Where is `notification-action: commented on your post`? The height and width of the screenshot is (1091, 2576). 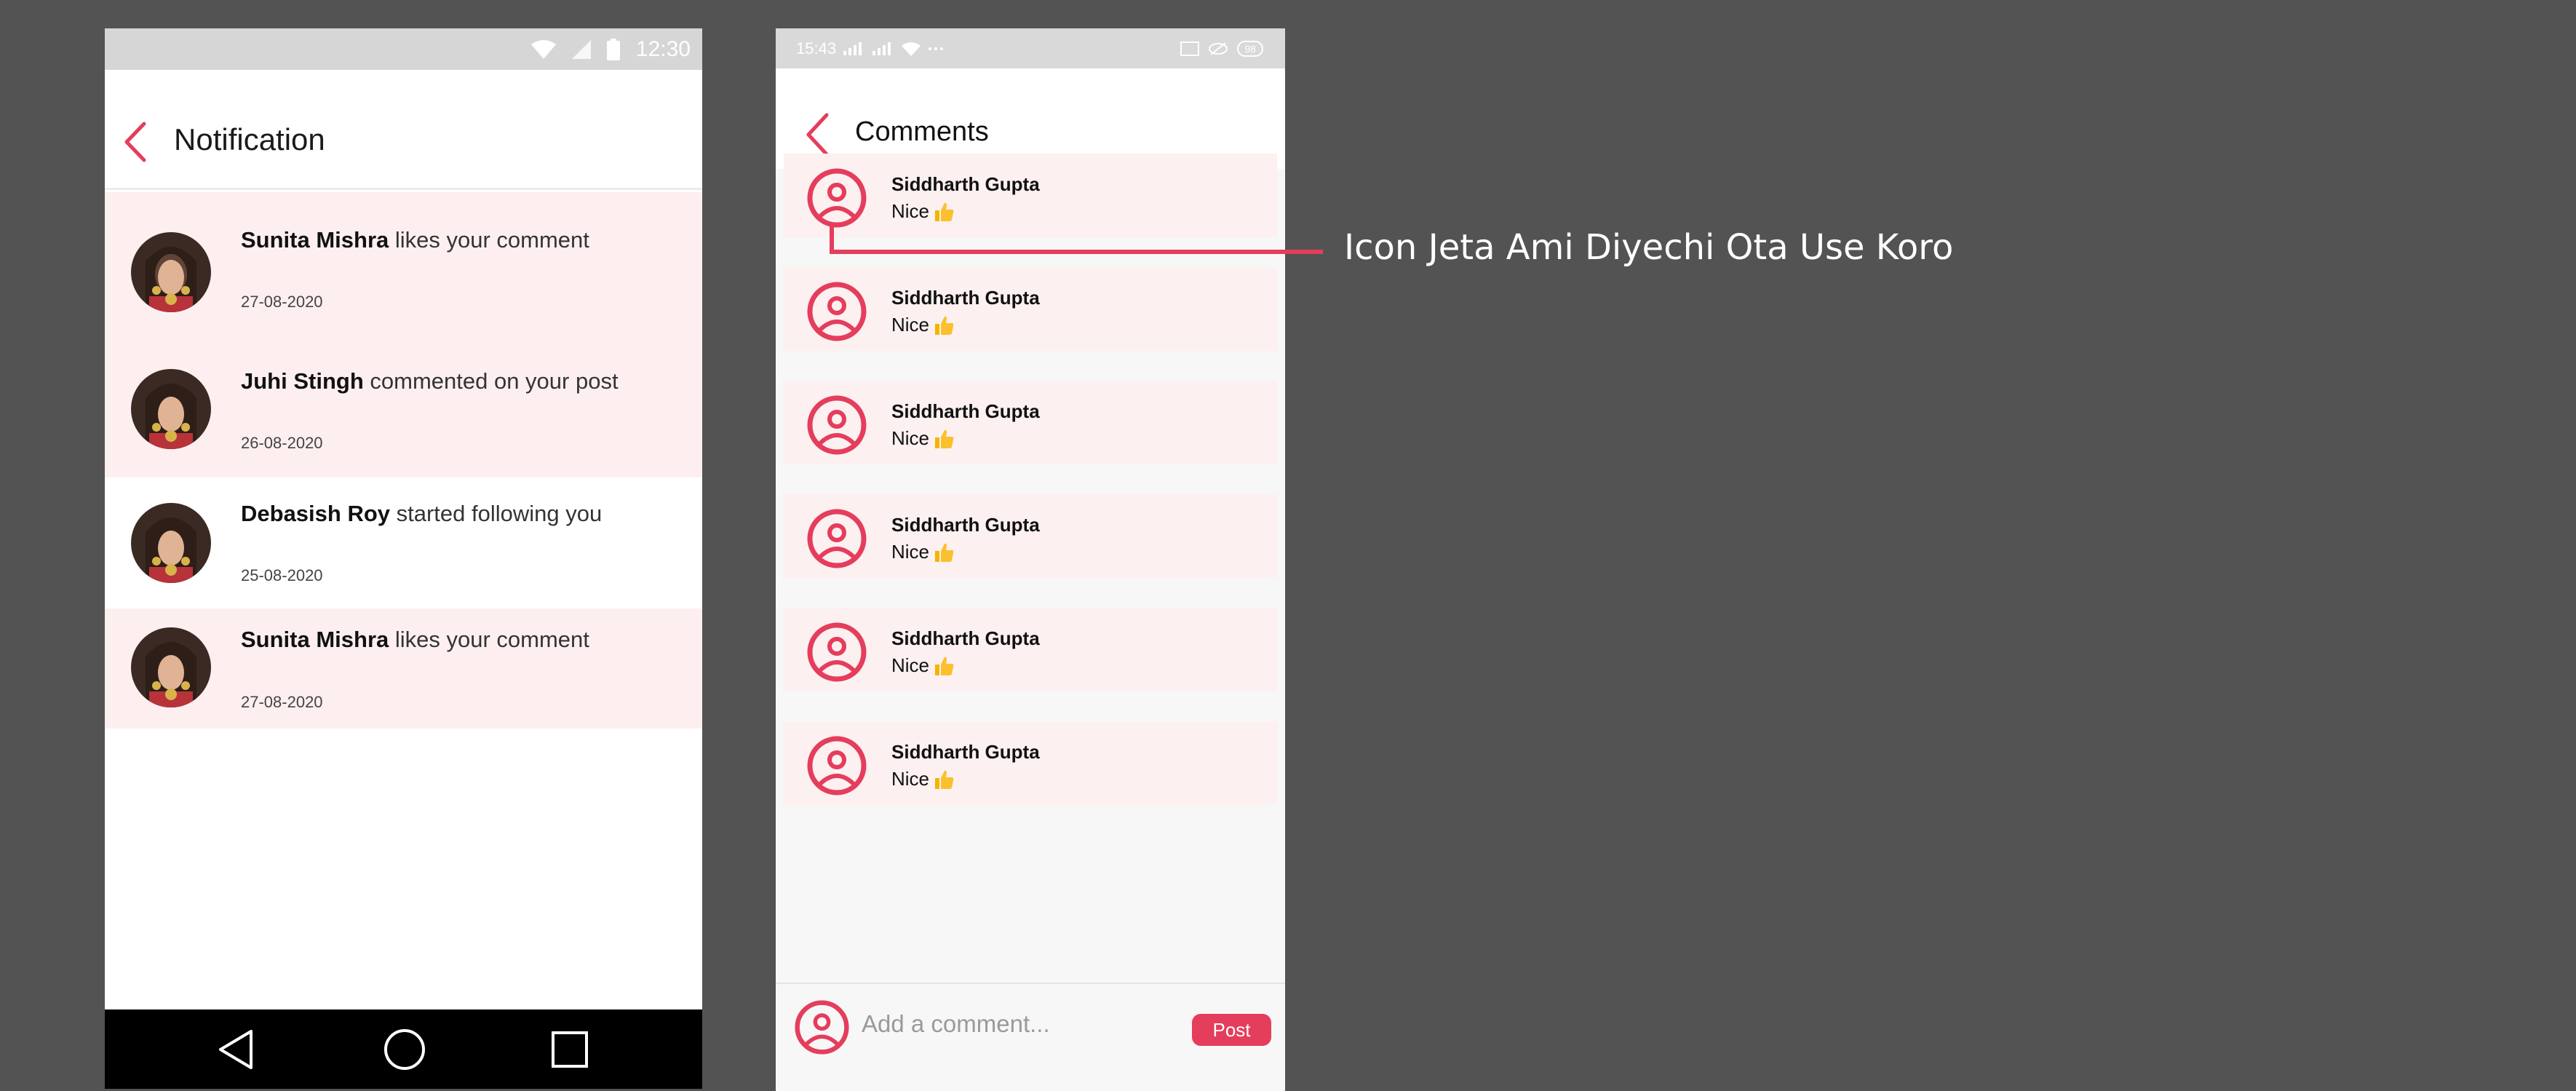 notification-action: commented on your post is located at coordinates (491, 381).